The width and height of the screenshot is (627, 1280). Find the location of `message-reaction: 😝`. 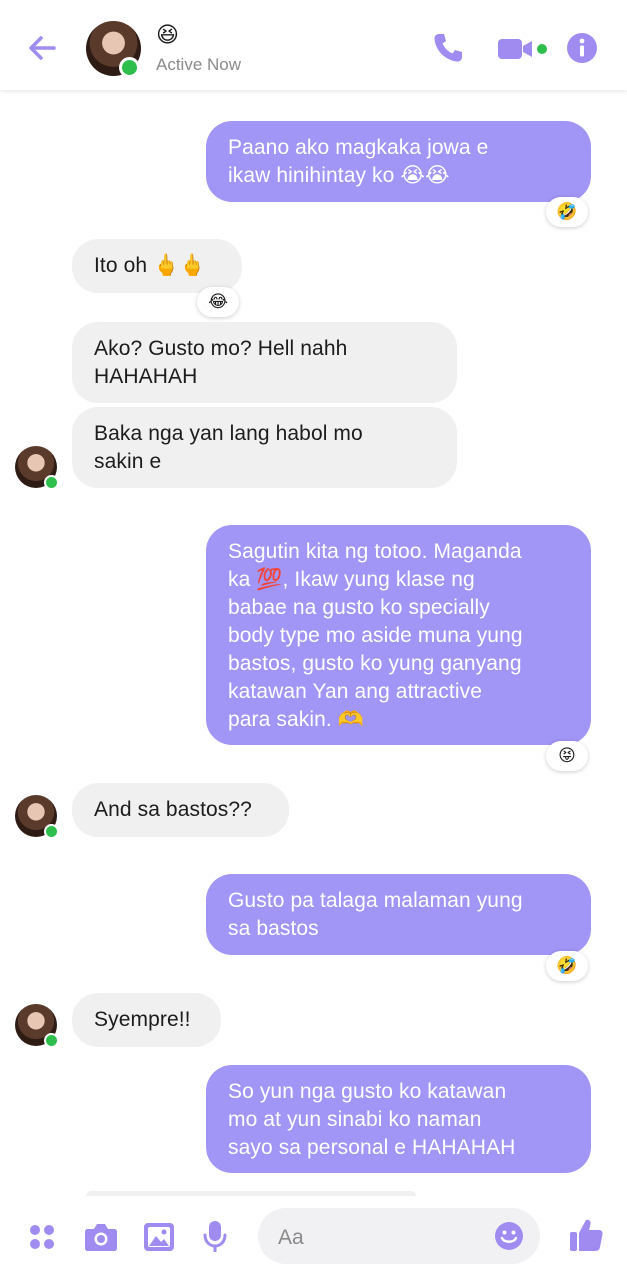

message-reaction: 😝 is located at coordinates (567, 756).